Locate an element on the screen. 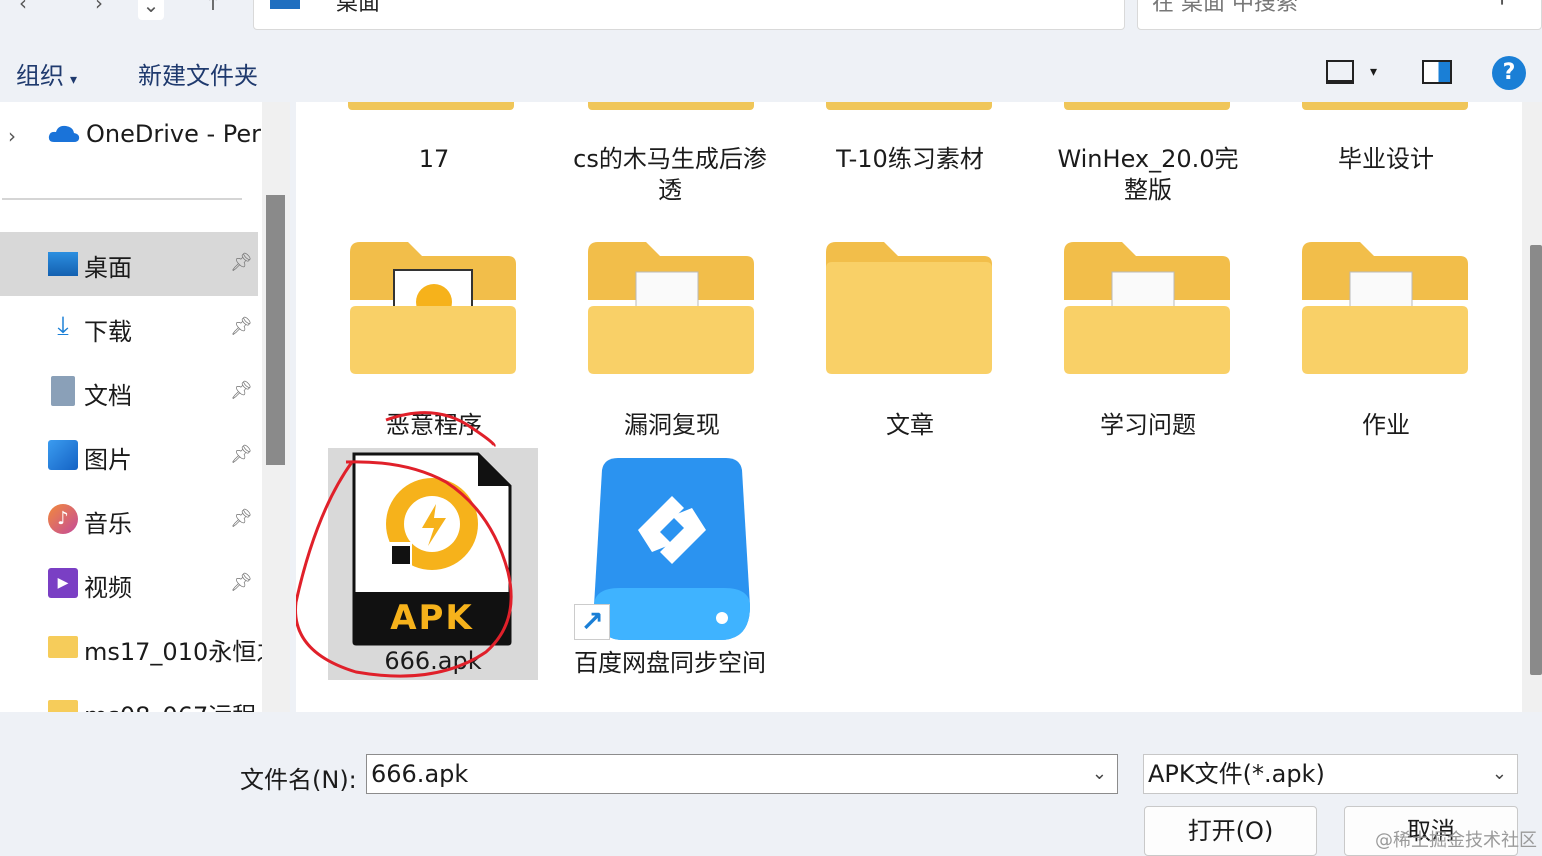  command-bar: 组织 ▾ 新建文件夹 ▾ ? is located at coordinates (771, 72).